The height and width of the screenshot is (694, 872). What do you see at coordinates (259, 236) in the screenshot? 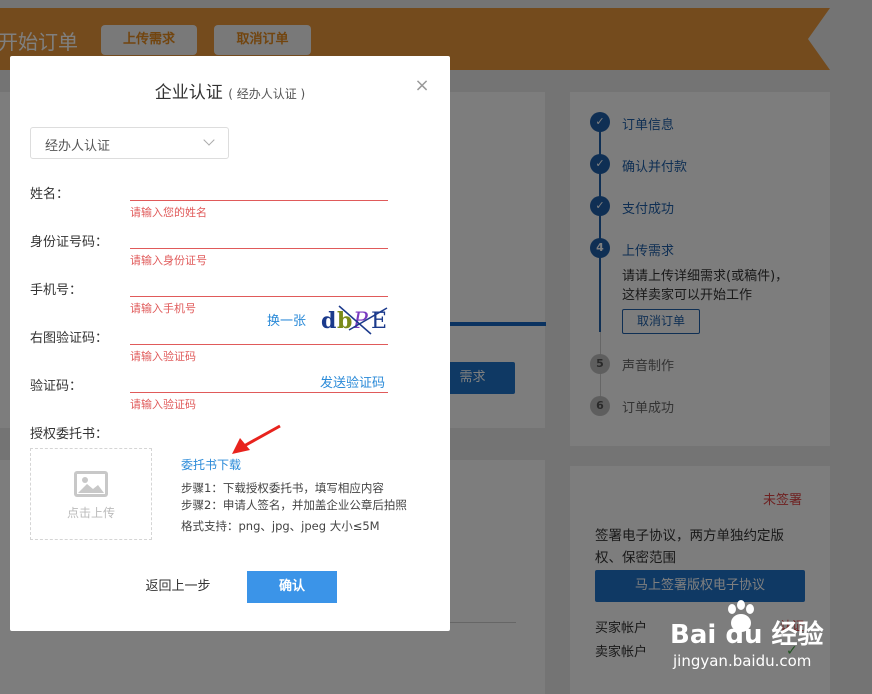
I see `id-number-field` at bounding box center [259, 236].